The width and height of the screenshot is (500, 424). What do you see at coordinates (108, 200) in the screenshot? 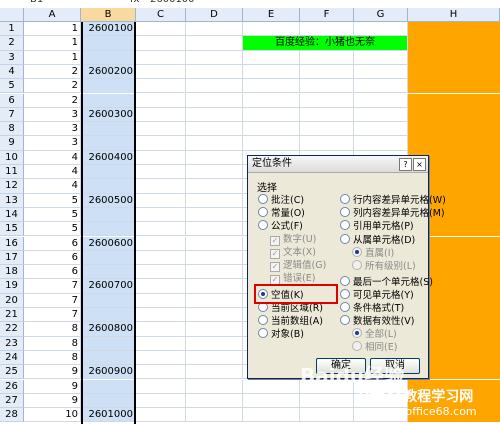
I see `cell: 2600500` at bounding box center [108, 200].